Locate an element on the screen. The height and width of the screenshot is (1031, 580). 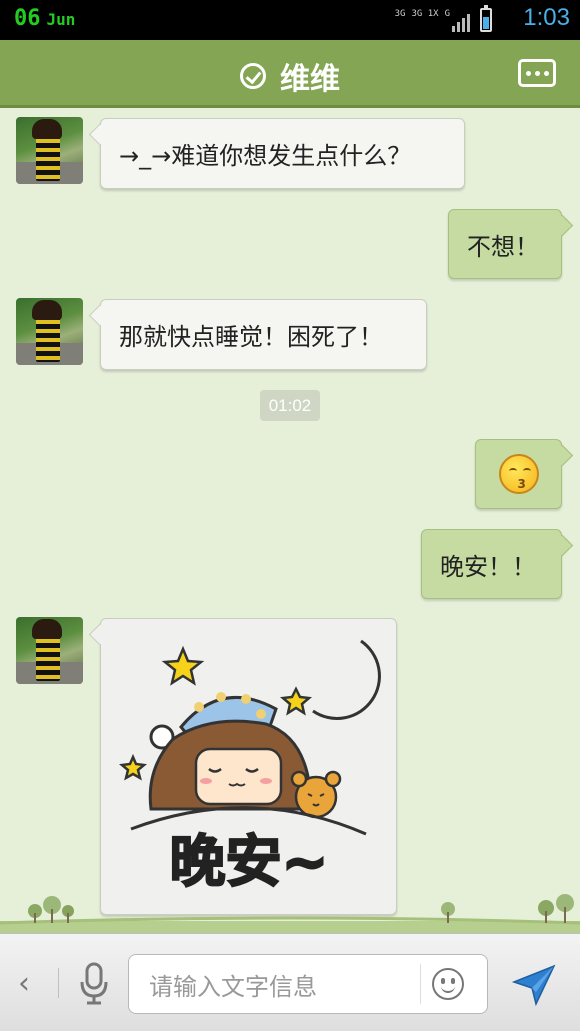
more-options-button is located at coordinates (537, 73).